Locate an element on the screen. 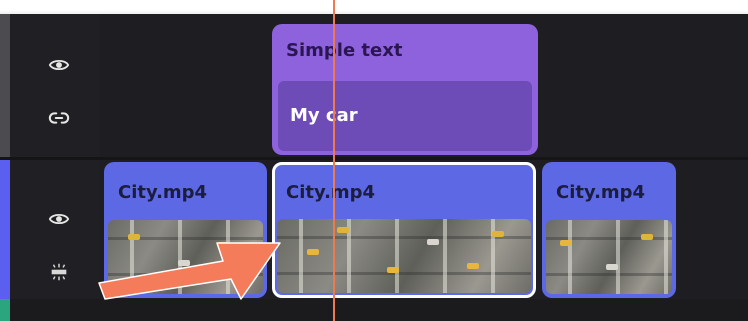 The height and width of the screenshot is (321, 748). text-clip-title: Simple text is located at coordinates (344, 50).